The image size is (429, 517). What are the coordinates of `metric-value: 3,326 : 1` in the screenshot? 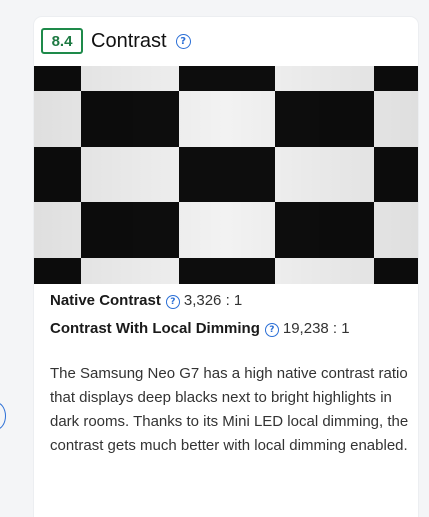 It's located at (213, 300).